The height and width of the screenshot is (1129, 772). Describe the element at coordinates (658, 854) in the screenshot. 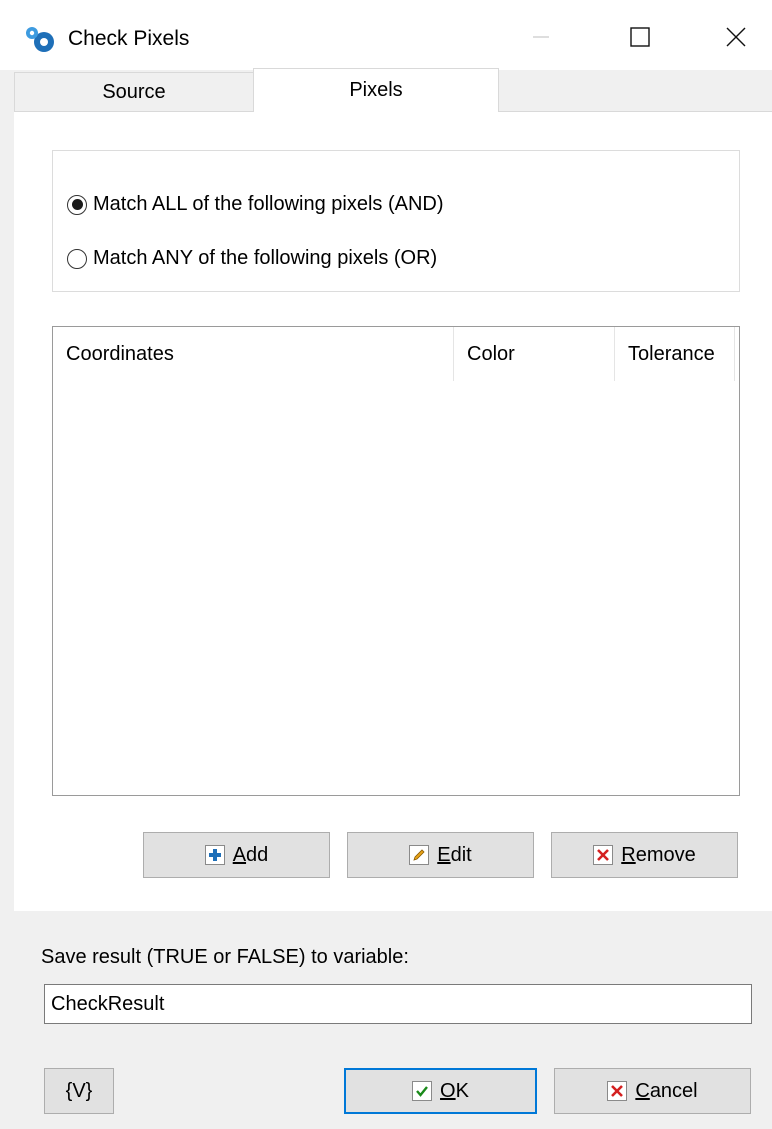

I see `remove-label: Remove` at that location.